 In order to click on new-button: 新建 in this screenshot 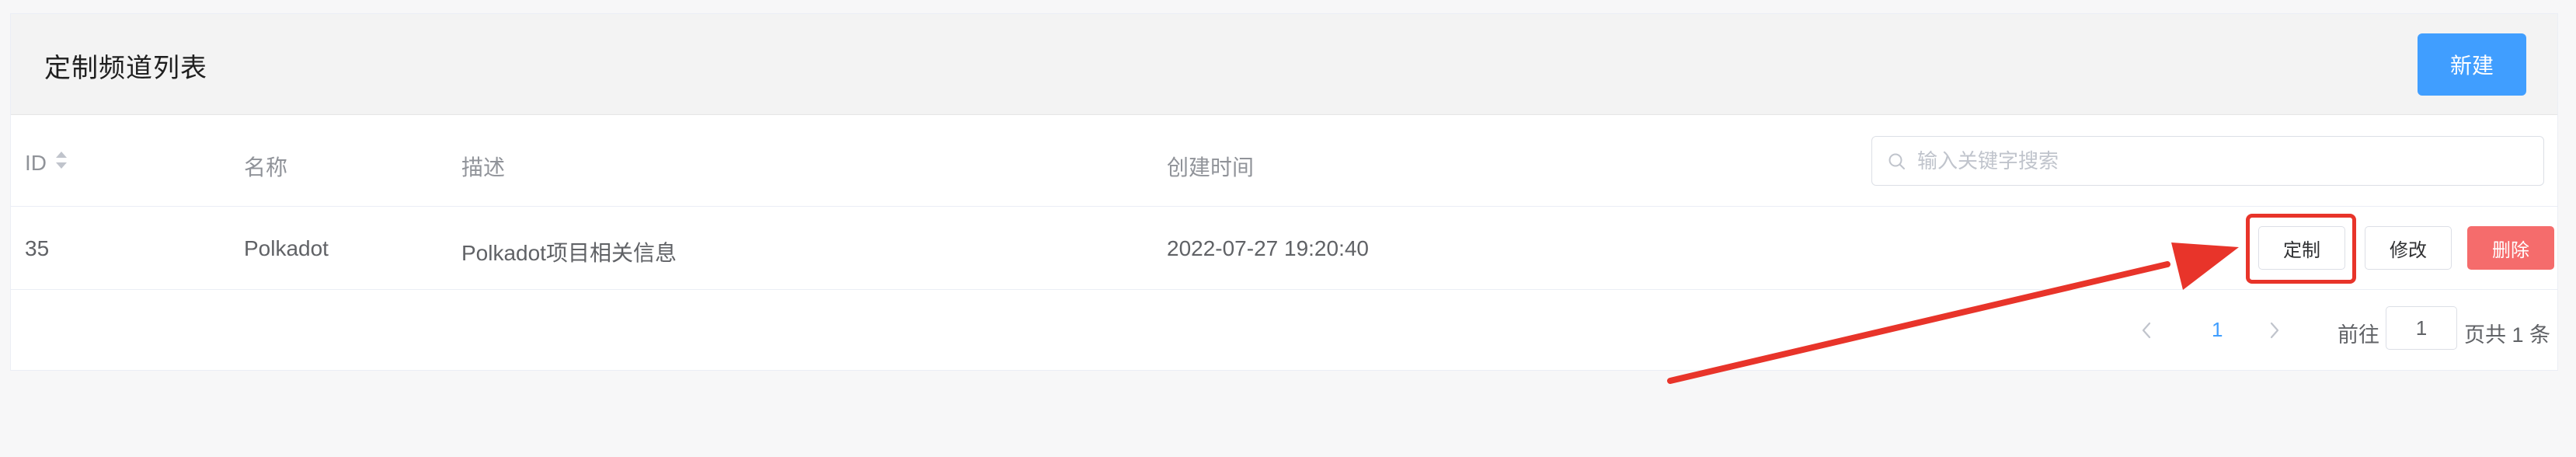, I will do `click(2472, 64)`.